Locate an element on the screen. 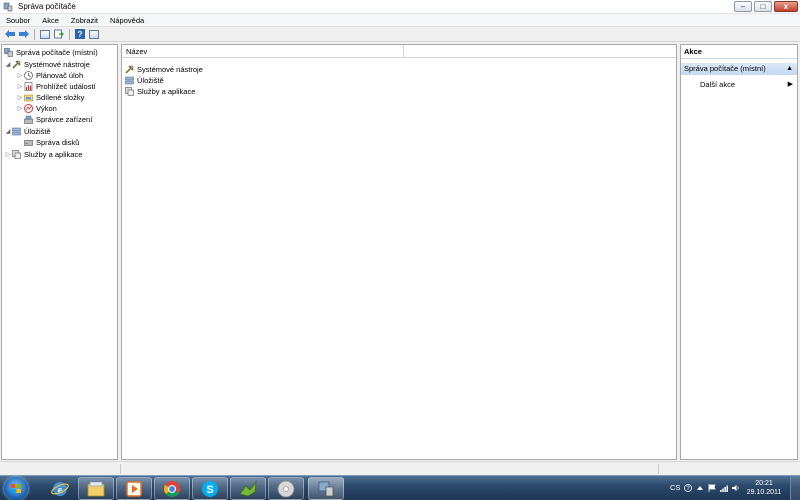  tree-item-shared-folders: ▷ Sdílené složky is located at coordinates (50, 97).